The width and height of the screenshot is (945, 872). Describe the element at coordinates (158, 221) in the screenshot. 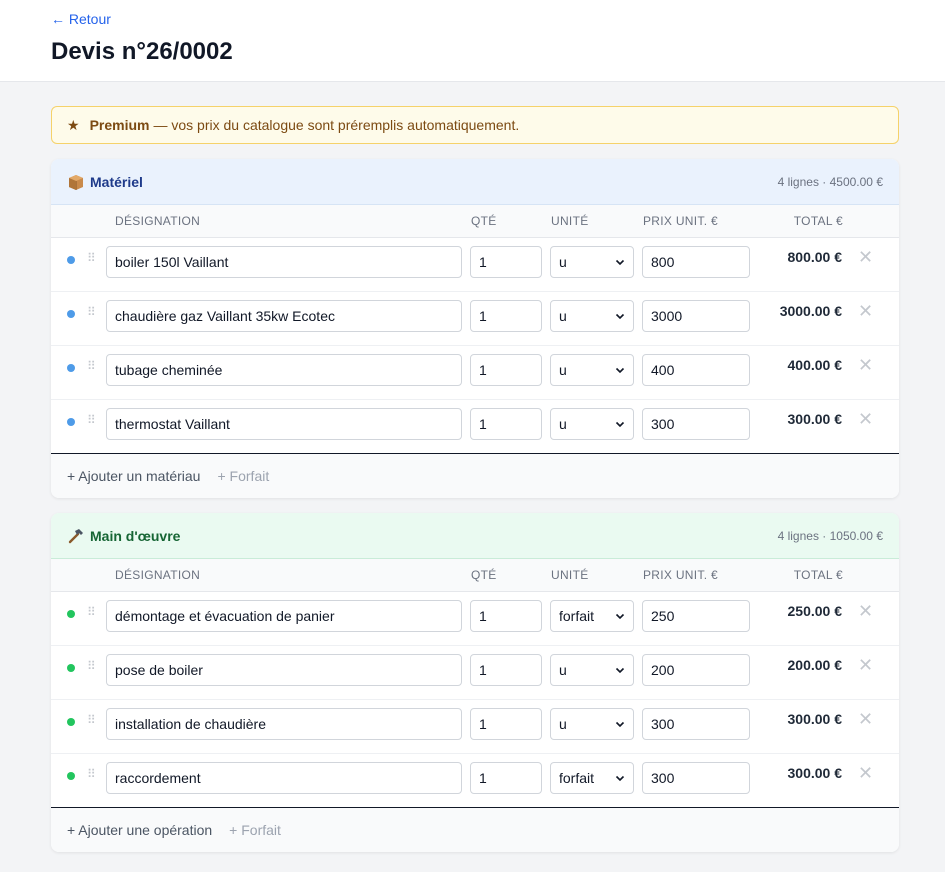

I see `col-designation: DÉSIGNATION` at that location.